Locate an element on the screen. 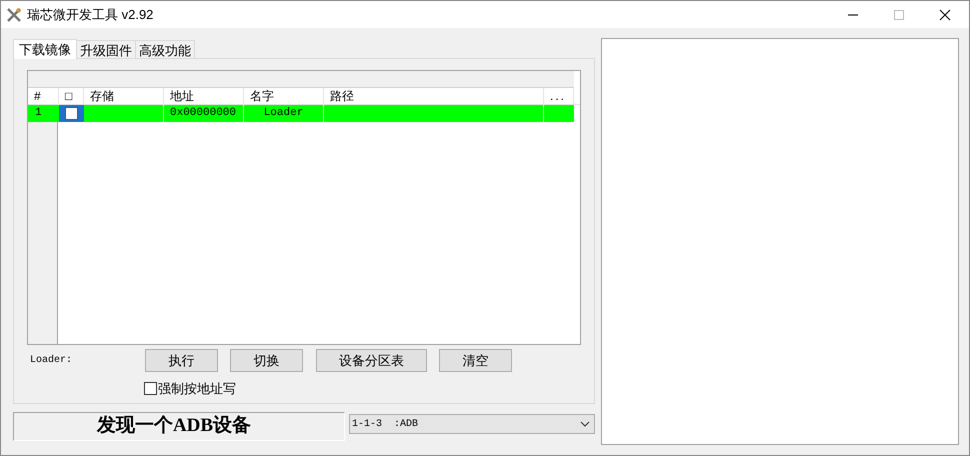 Image resolution: width=970 pixels, height=456 pixels. column-header: 存储 is located at coordinates (124, 96).